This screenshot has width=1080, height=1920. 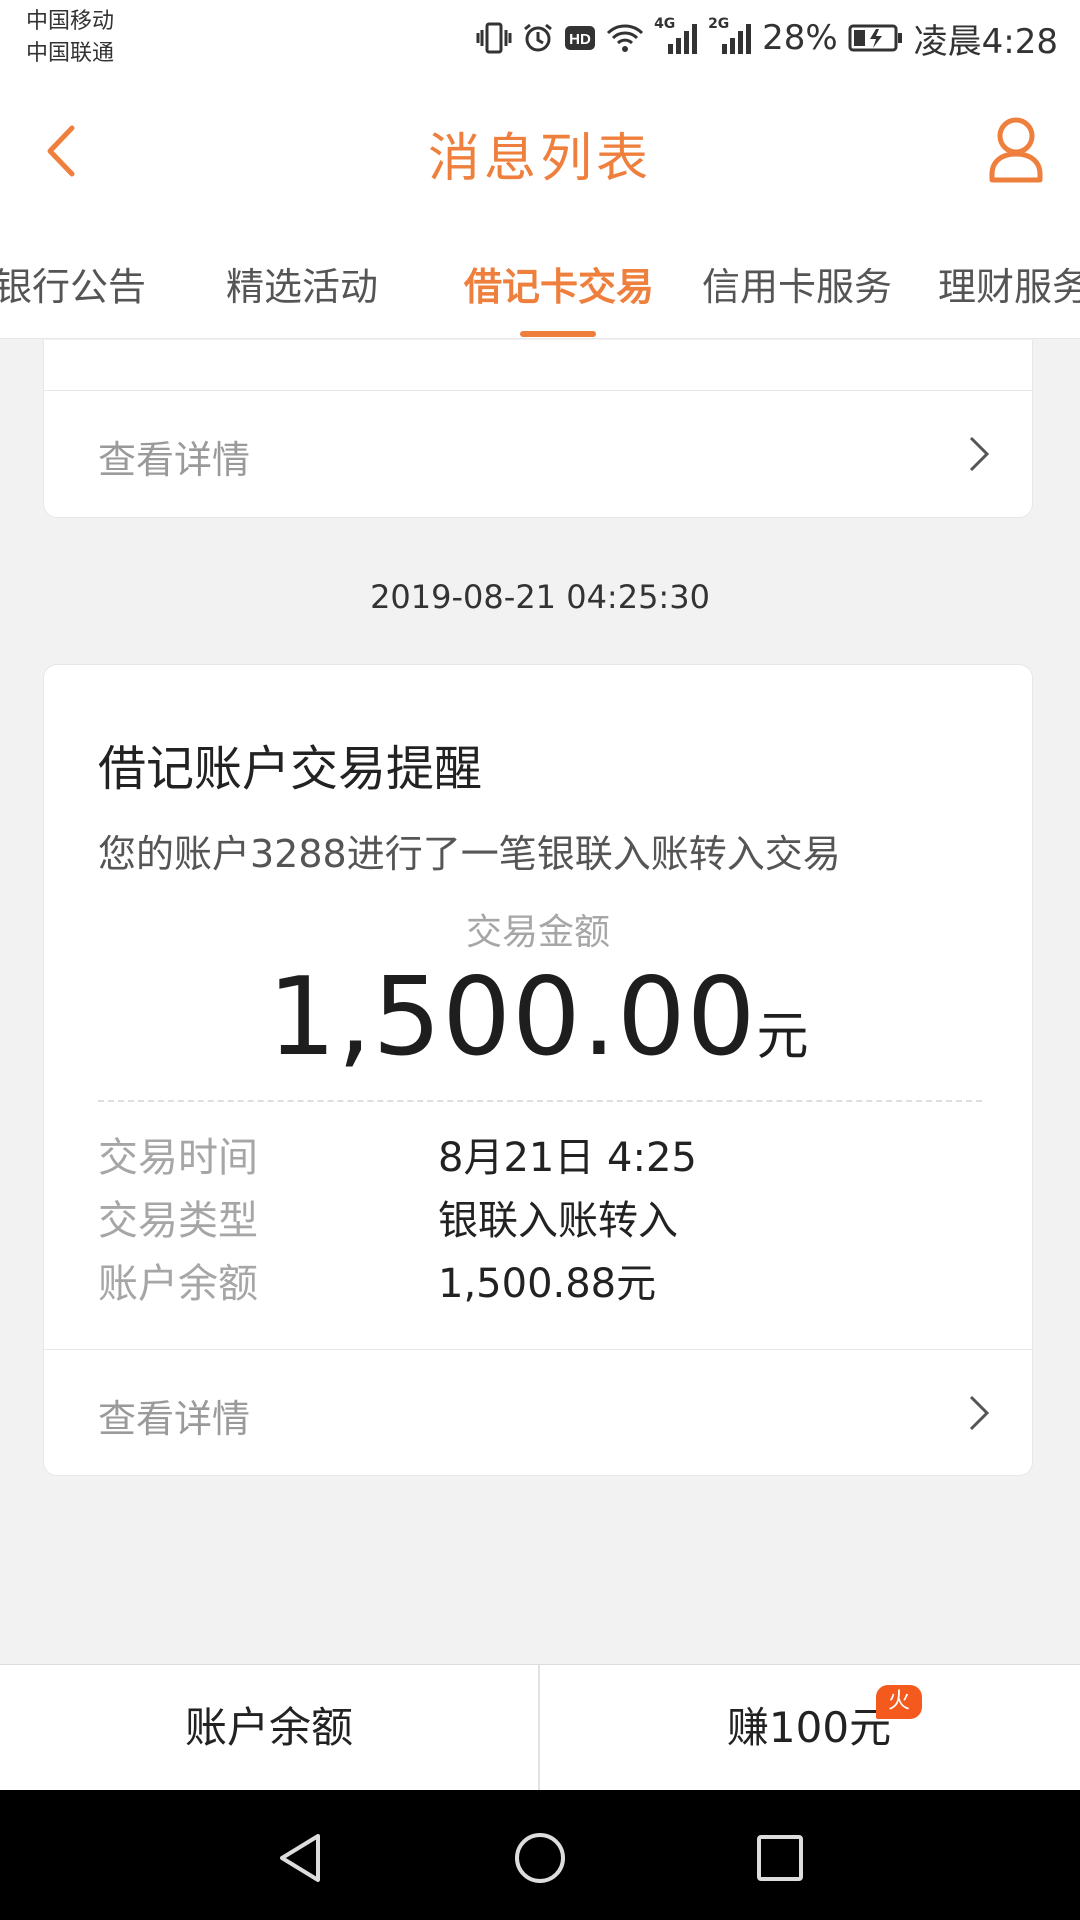 I want to click on carrier-2: 中国联通, so click(x=70, y=53).